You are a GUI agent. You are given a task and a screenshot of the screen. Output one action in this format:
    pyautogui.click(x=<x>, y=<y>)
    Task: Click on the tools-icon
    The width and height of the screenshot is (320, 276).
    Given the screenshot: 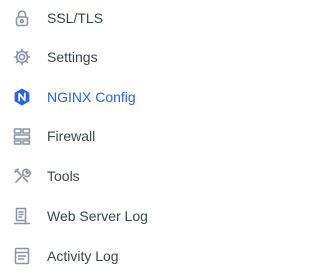 What is the action you would take?
    pyautogui.click(x=22, y=176)
    